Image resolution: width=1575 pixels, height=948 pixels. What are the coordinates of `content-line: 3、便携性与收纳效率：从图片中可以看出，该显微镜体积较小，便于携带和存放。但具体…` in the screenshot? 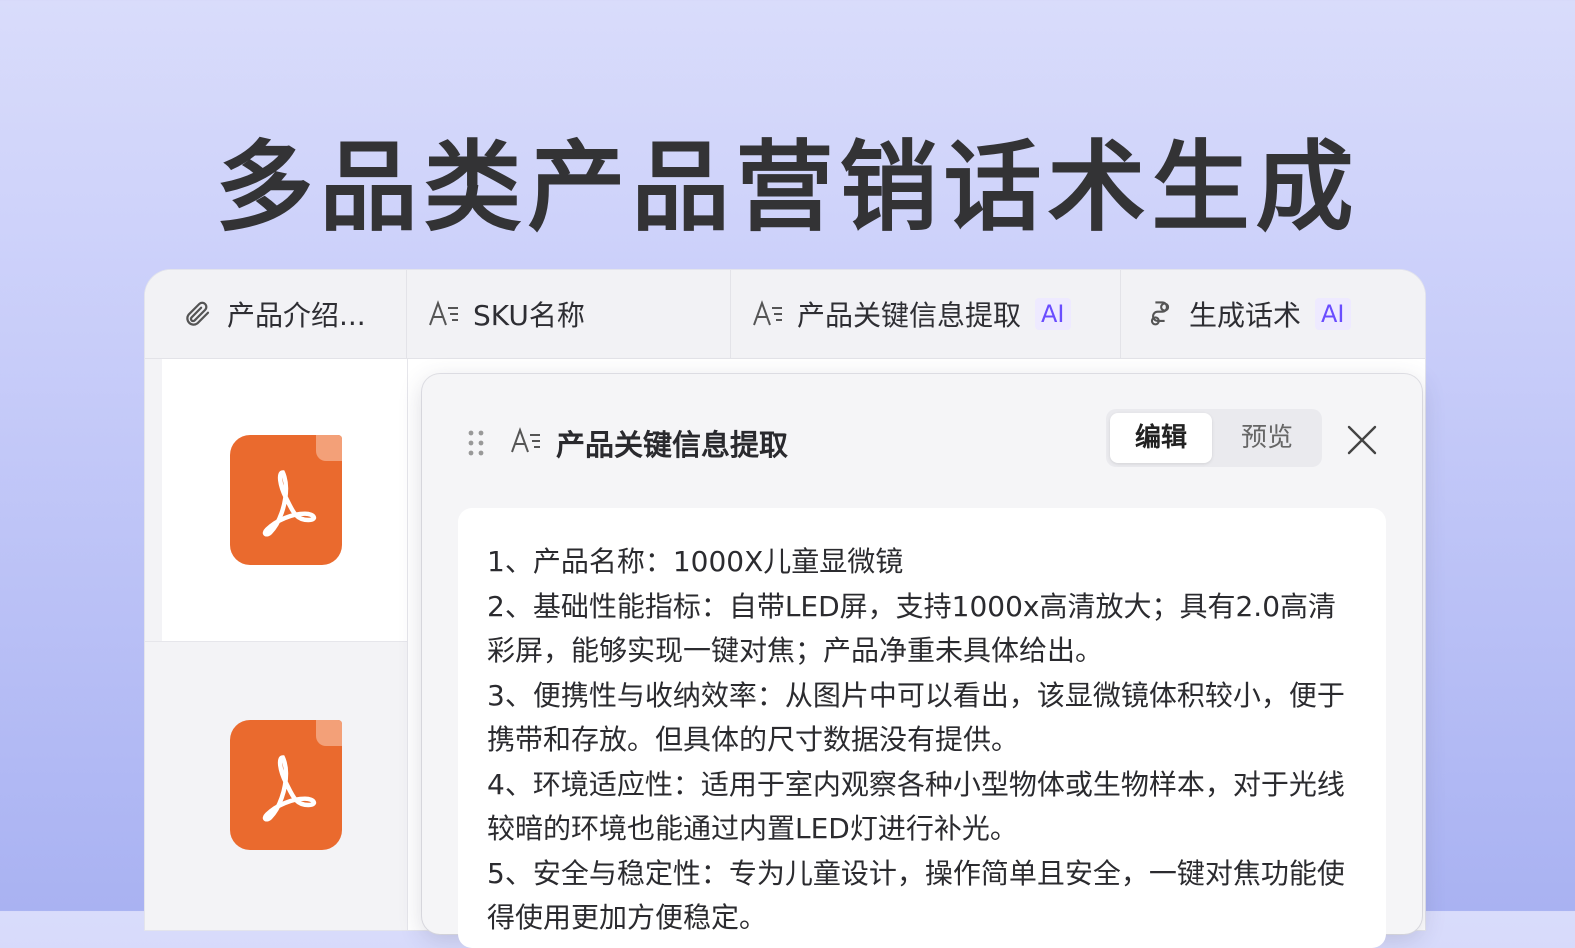 It's located at (916, 717).